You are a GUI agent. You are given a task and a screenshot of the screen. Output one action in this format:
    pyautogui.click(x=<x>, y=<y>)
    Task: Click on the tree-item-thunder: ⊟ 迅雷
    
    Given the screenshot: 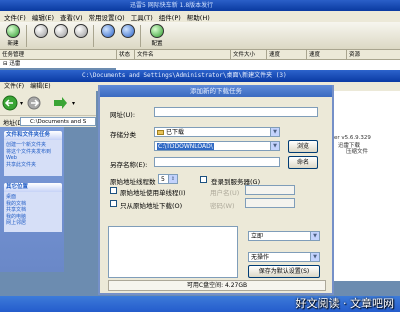 What is the action you would take?
    pyautogui.click(x=58, y=64)
    